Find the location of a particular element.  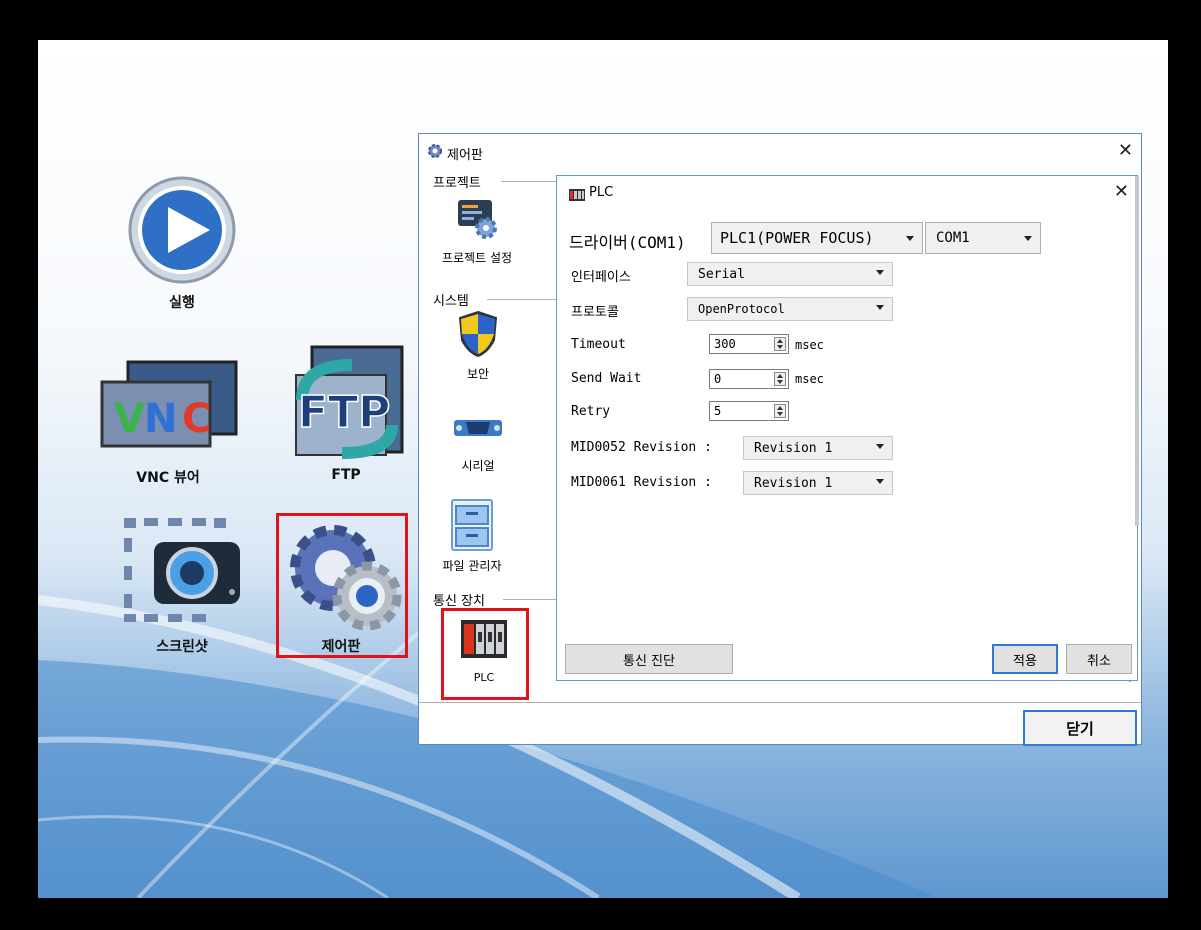

security-item: 보안 is located at coordinates (478, 346).